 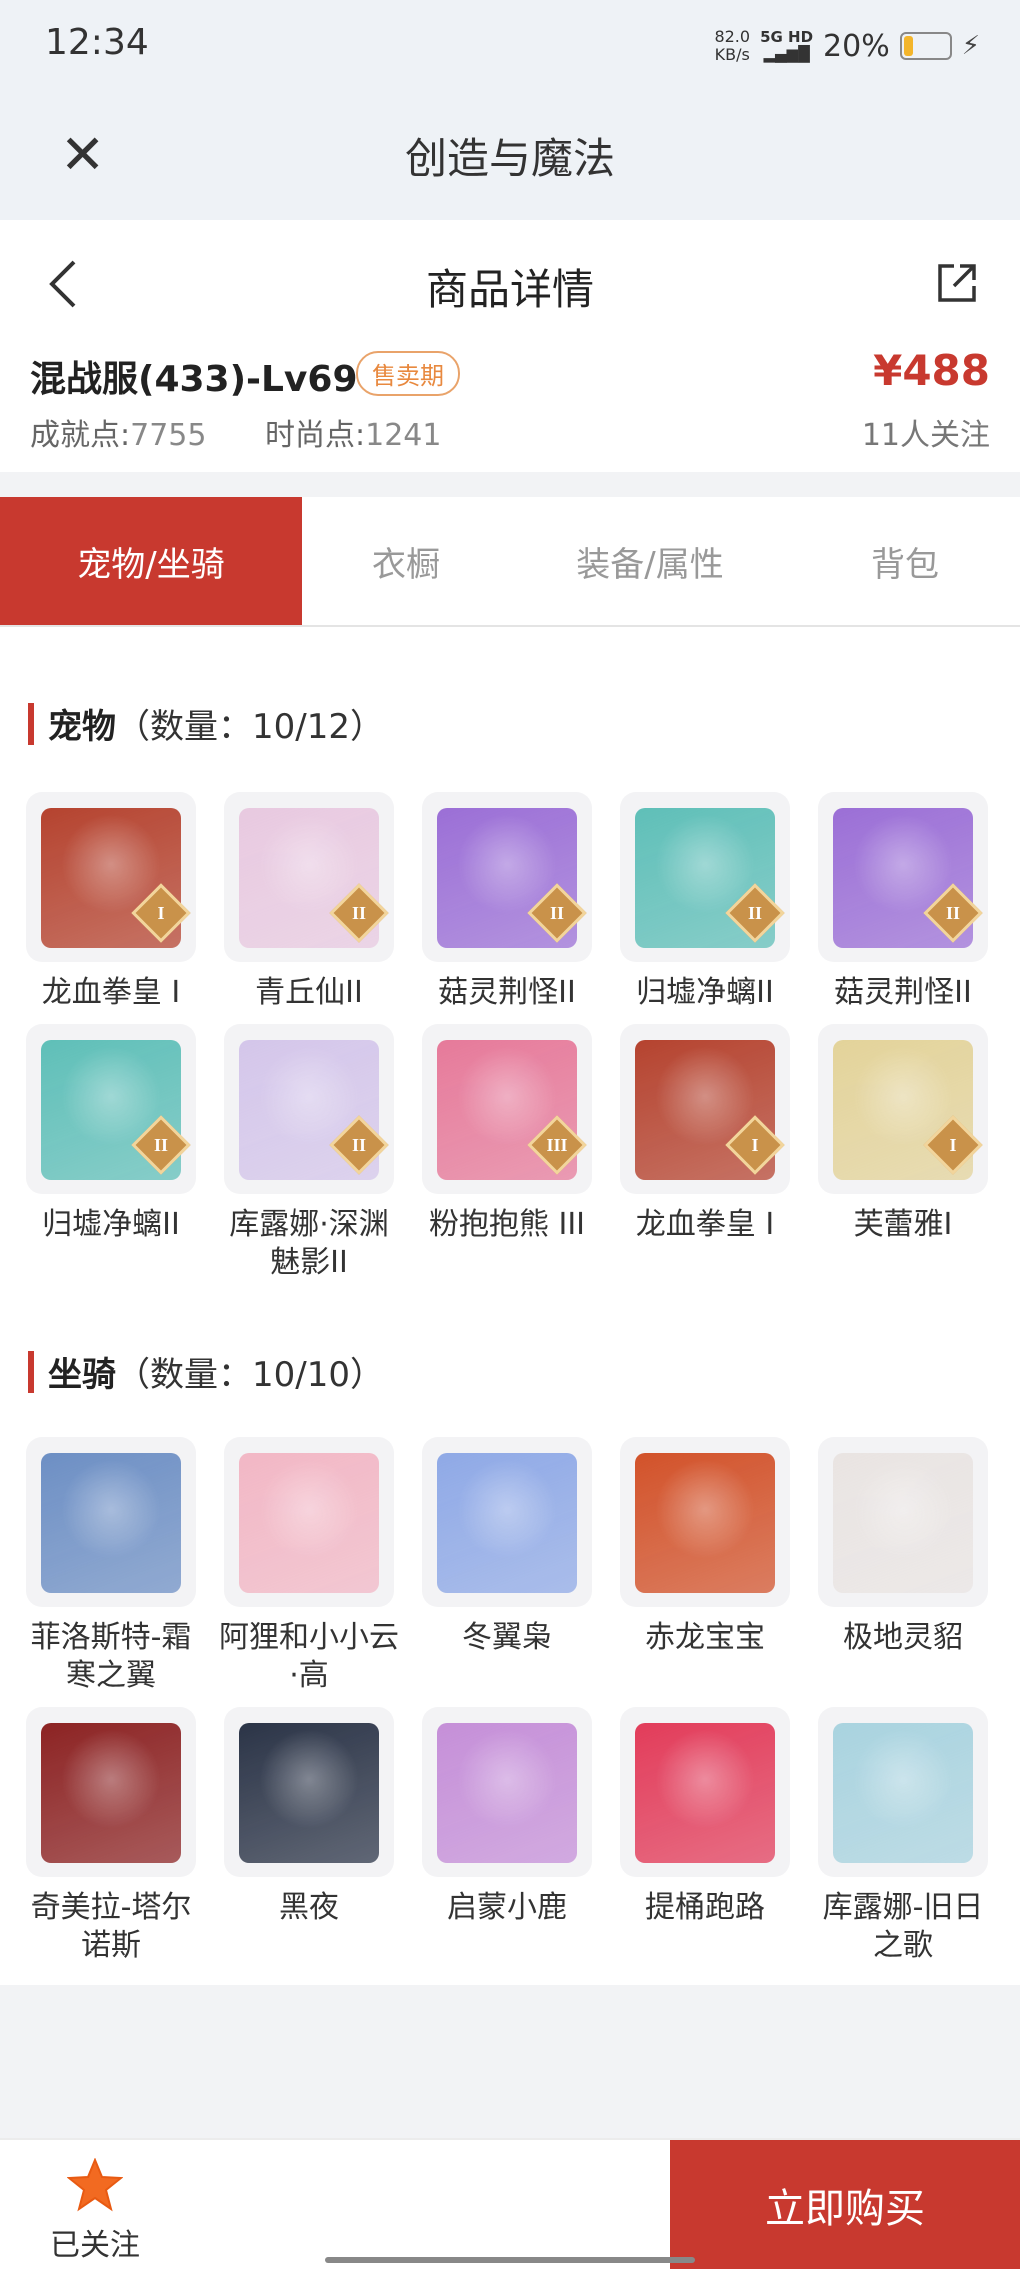 I want to click on pets-section-header: 宠物 （数量：10/12）, so click(x=206, y=723).